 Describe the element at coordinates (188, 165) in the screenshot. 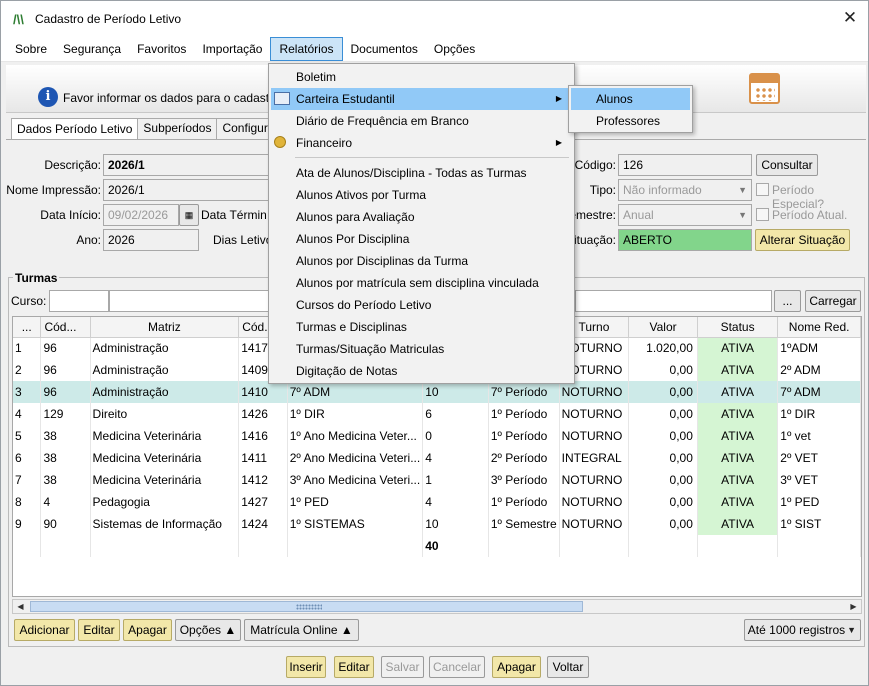

I see `descricao-field: 2026/1` at that location.